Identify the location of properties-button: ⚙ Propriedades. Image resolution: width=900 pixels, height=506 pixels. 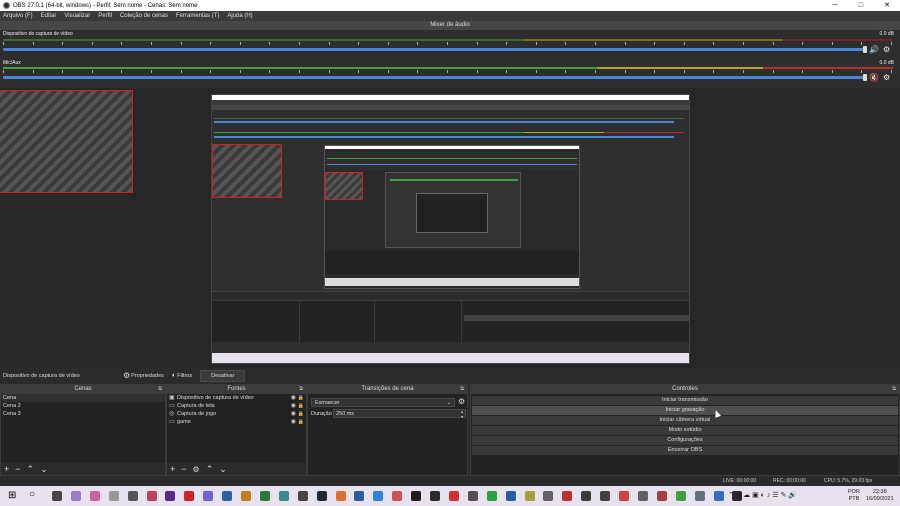
(143, 375).